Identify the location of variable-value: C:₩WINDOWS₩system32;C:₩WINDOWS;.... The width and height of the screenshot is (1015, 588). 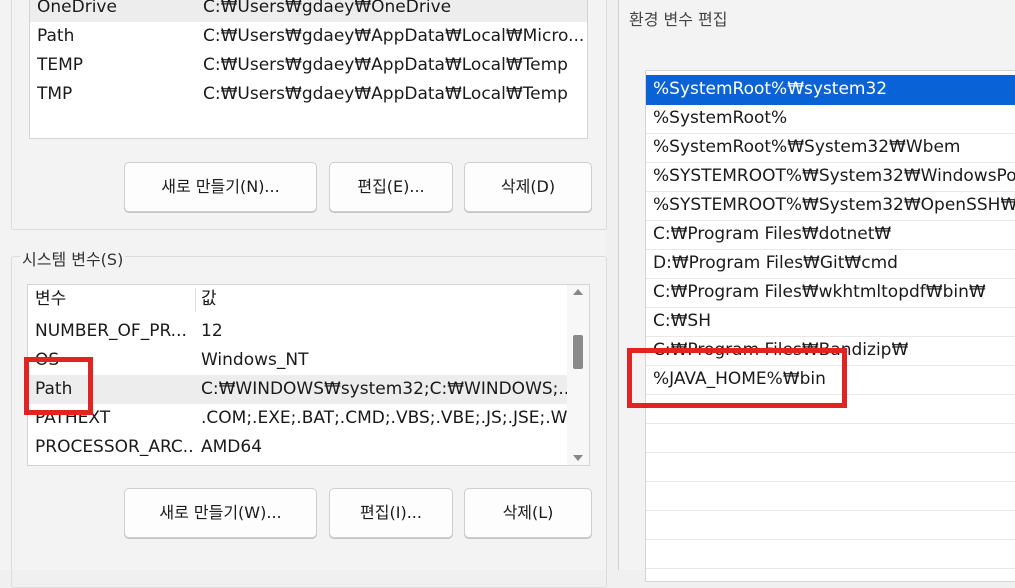
(384, 389).